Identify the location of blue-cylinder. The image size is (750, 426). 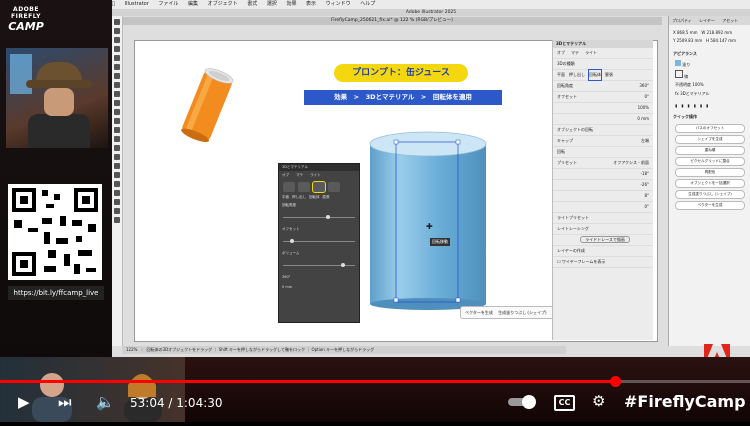
(428, 220).